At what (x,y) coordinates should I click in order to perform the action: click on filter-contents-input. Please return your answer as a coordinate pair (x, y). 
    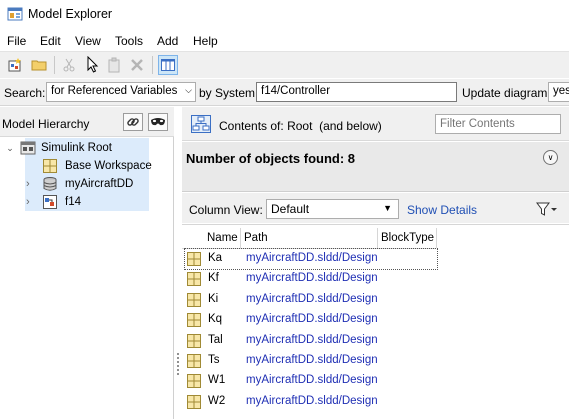
    Looking at the image, I should click on (498, 124).